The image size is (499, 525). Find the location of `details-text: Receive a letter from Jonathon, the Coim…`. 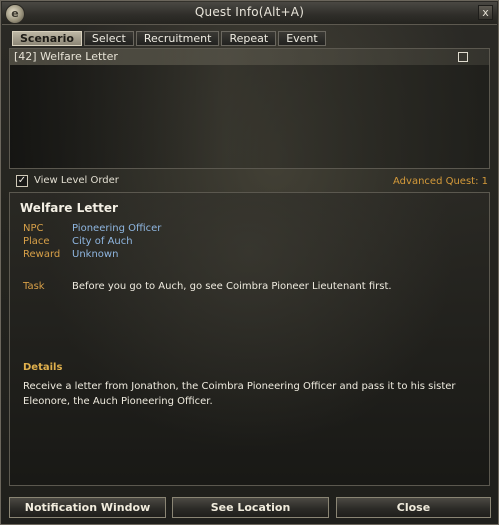

details-text: Receive a letter from Jonathon, the Coim… is located at coordinates (239, 394).